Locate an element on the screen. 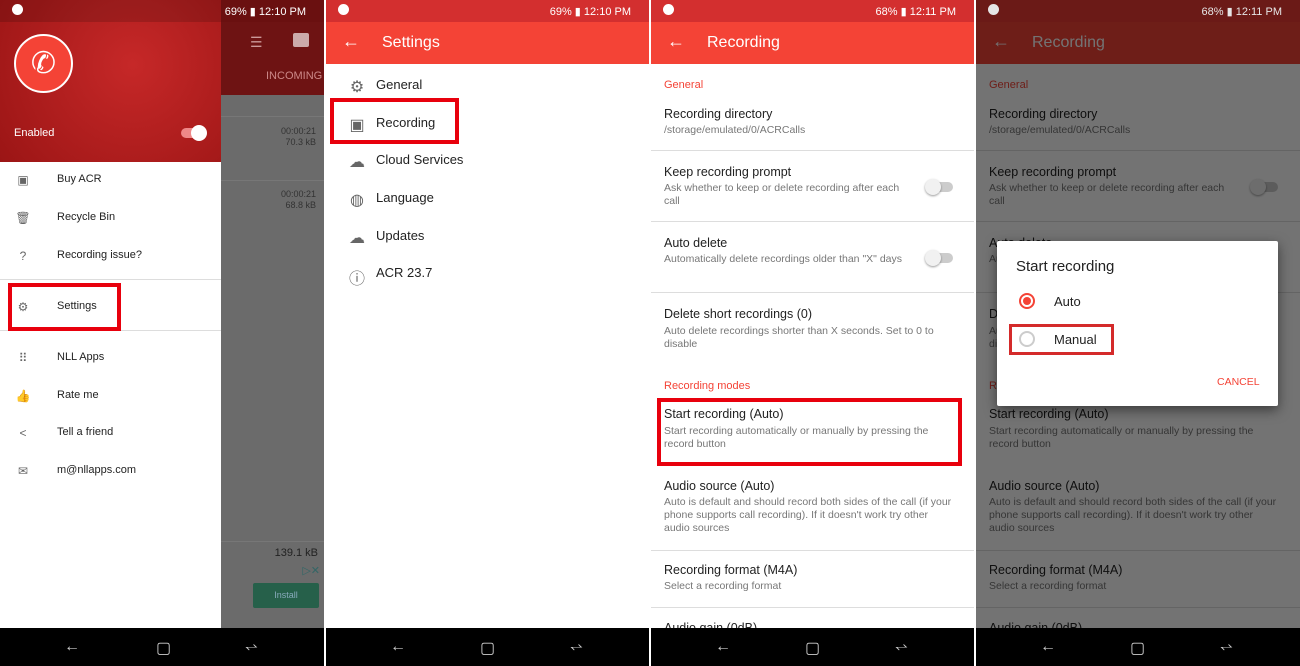 This screenshot has width=1300, height=666. mail-icon: ✉ is located at coordinates (23, 471).